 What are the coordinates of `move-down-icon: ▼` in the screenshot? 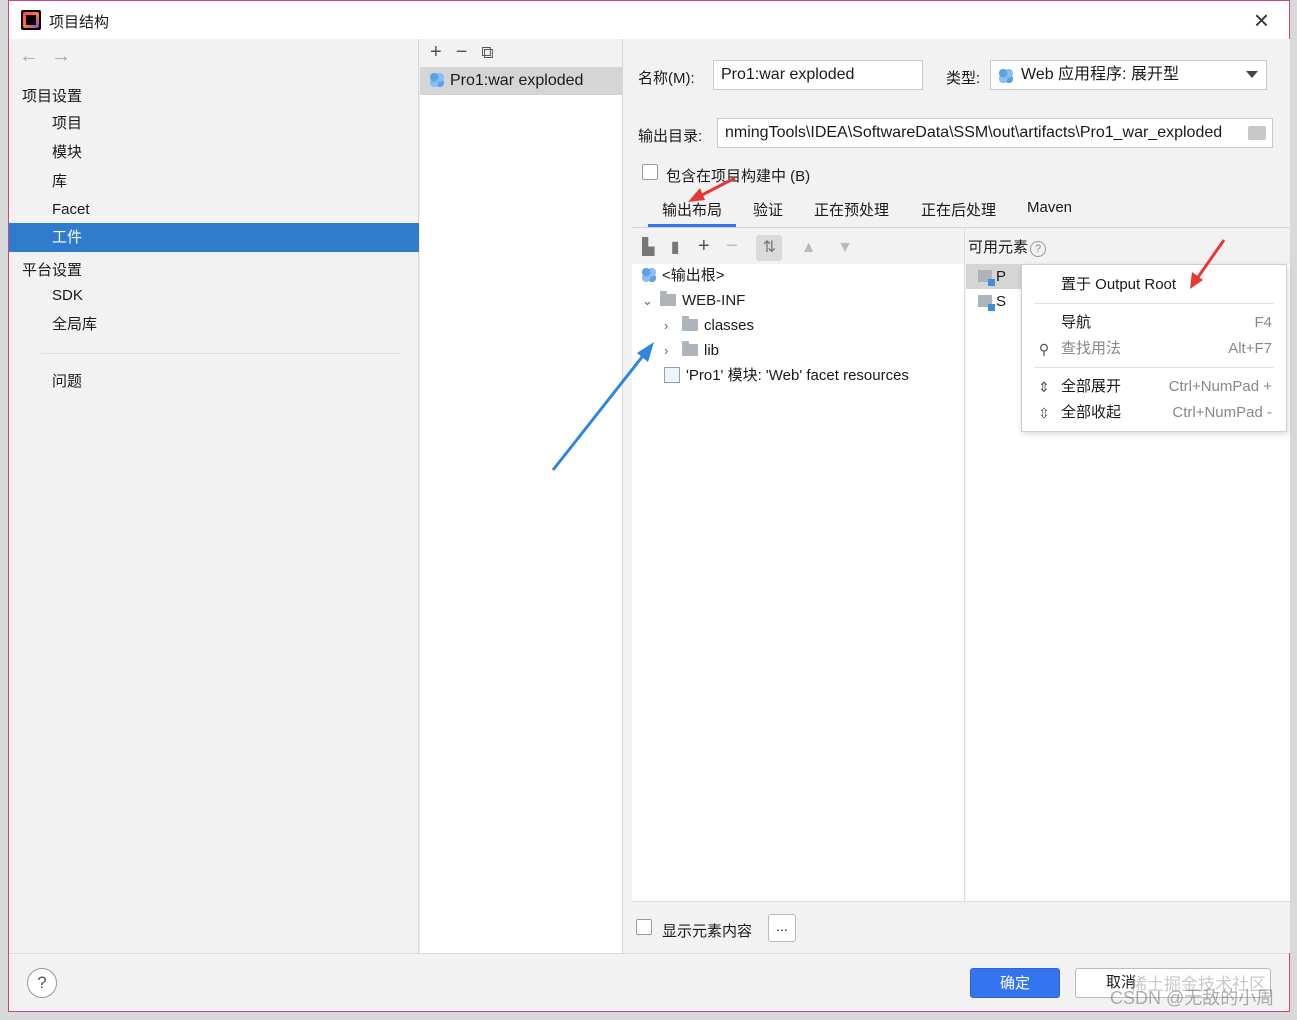 It's located at (845, 247).